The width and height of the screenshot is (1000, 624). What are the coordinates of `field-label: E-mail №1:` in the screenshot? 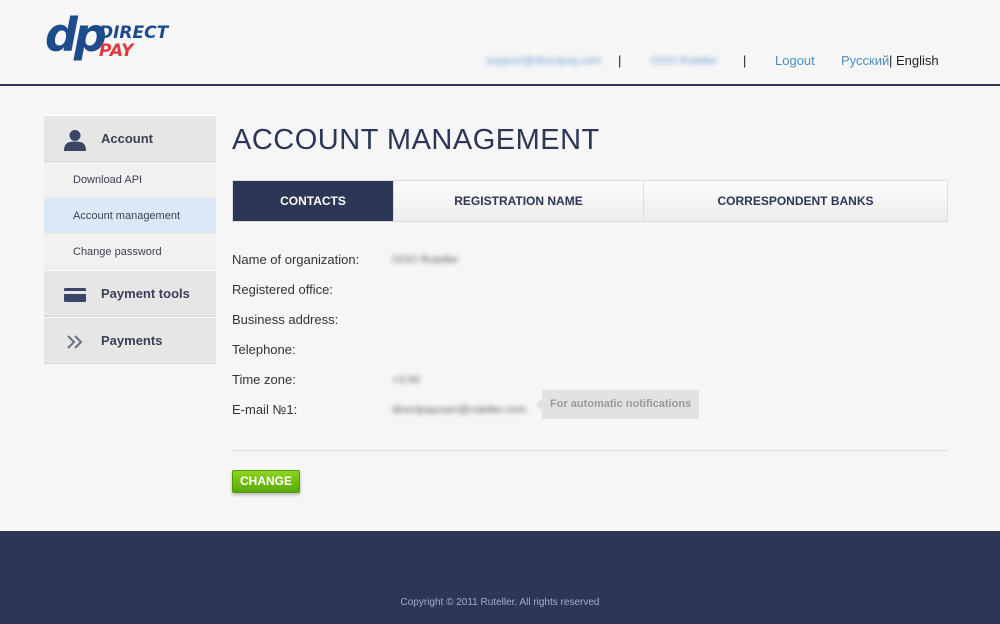 It's located at (265, 409).